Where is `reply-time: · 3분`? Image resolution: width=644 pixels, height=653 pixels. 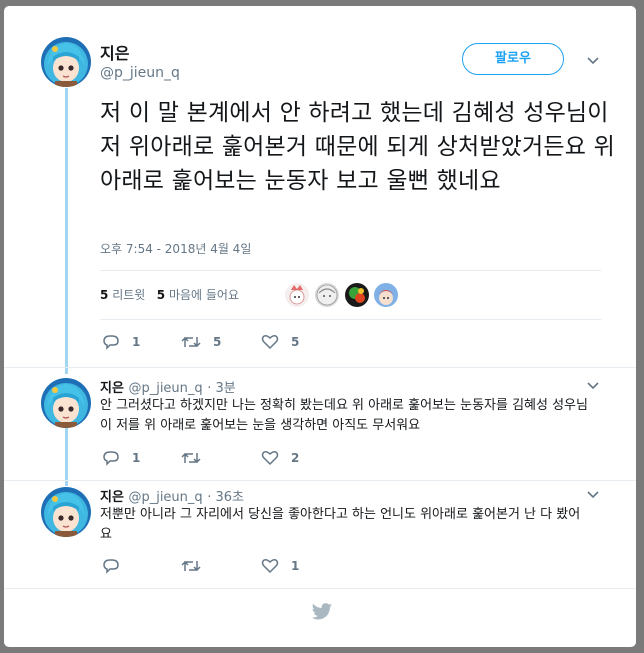
reply-time: · 3분 is located at coordinates (221, 388).